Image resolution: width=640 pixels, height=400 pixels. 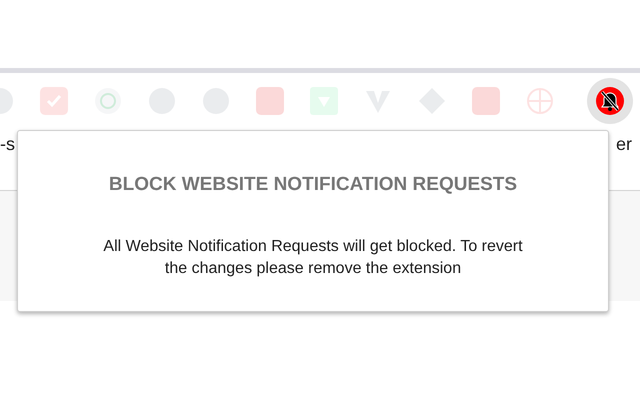 I want to click on bell-off-icon, so click(x=610, y=101).